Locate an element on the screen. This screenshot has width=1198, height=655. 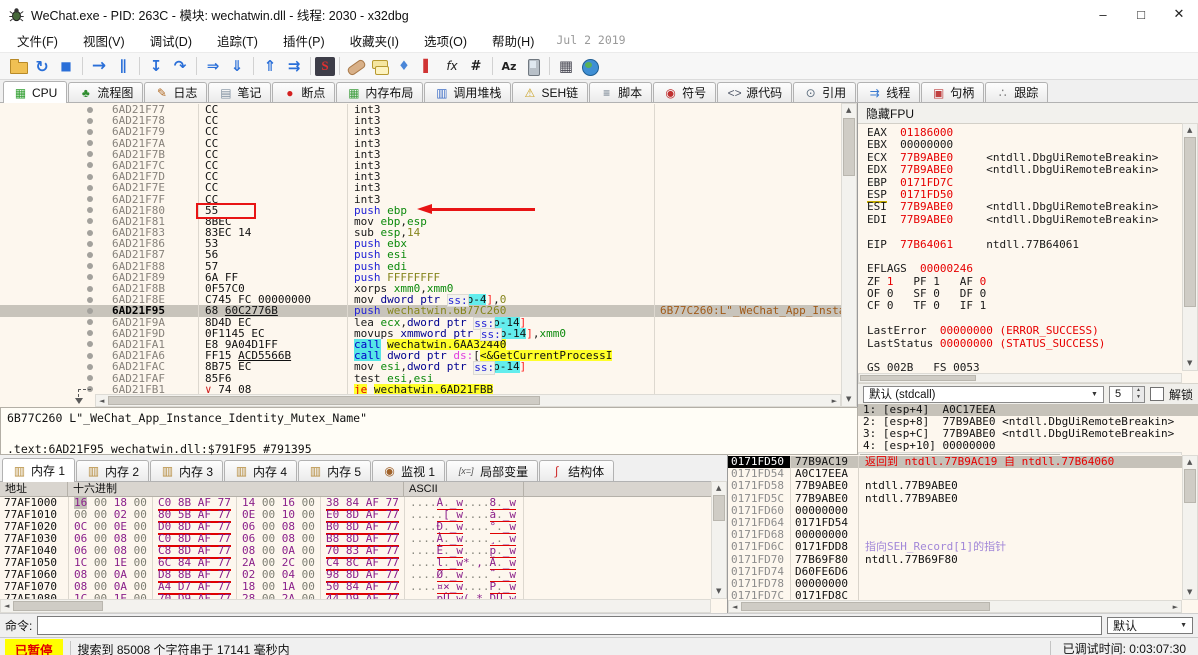
menu-item-6: 选项(O) is located at coordinates (445, 40).